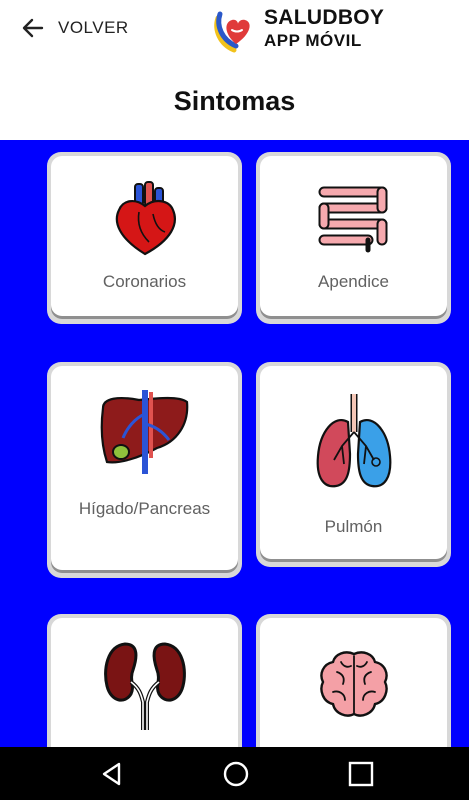  Describe the element at coordinates (144, 281) in the screenshot. I see `card-label: Coronarios` at that location.